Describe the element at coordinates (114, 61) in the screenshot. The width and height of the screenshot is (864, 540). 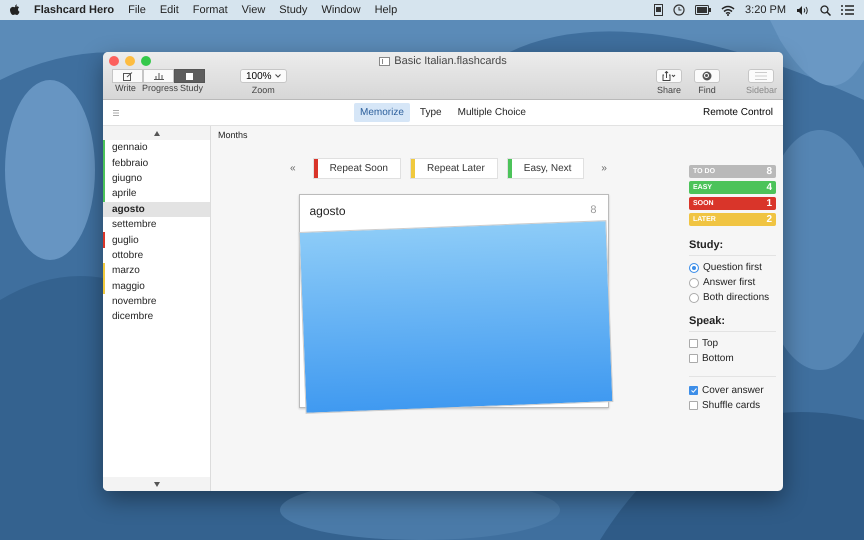
I see `close-button` at that location.